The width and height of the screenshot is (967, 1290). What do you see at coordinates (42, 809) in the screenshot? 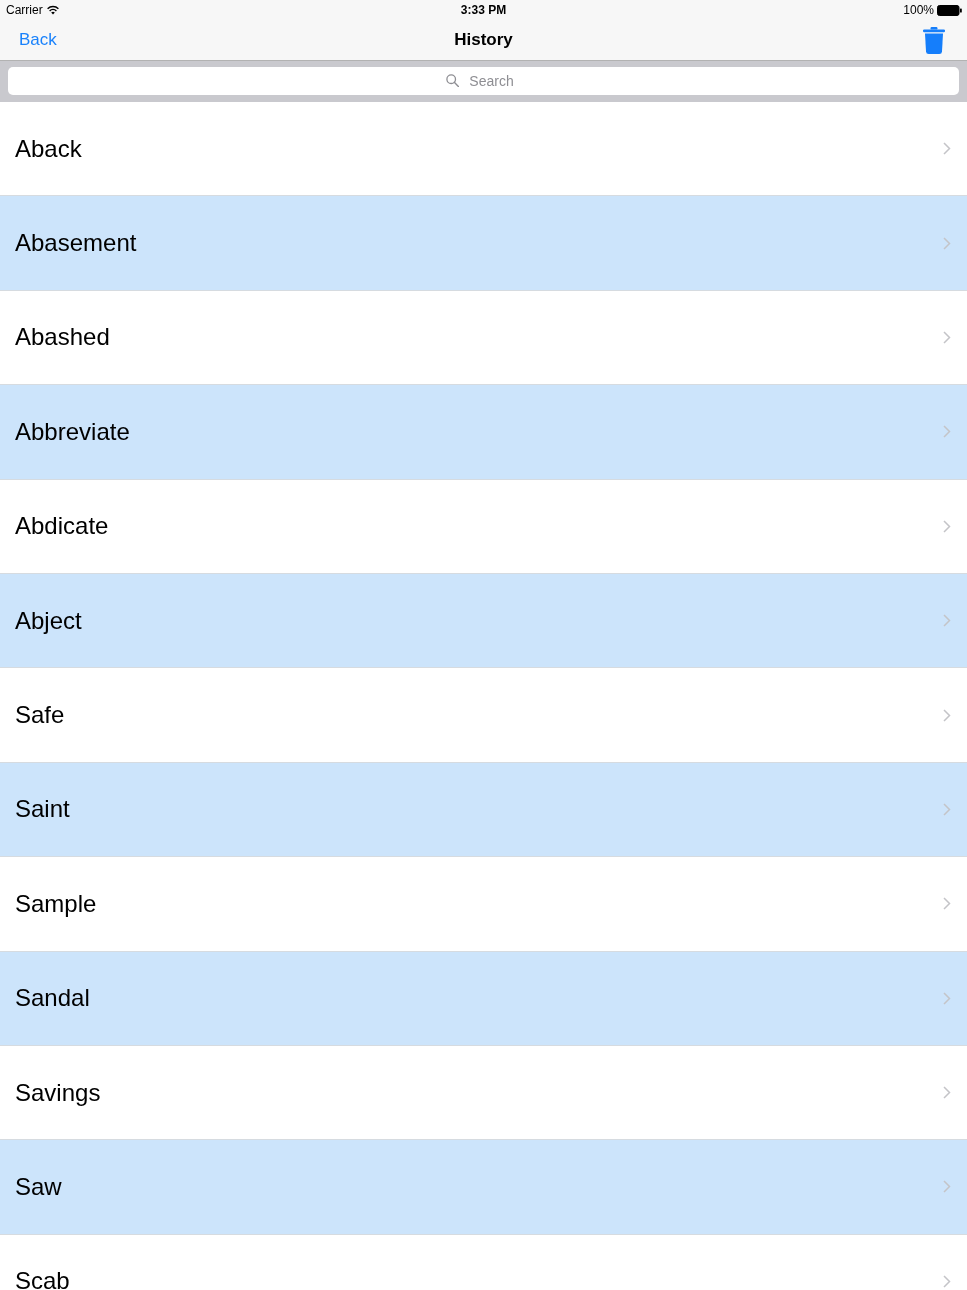
I see `row-label: Saint` at bounding box center [42, 809].